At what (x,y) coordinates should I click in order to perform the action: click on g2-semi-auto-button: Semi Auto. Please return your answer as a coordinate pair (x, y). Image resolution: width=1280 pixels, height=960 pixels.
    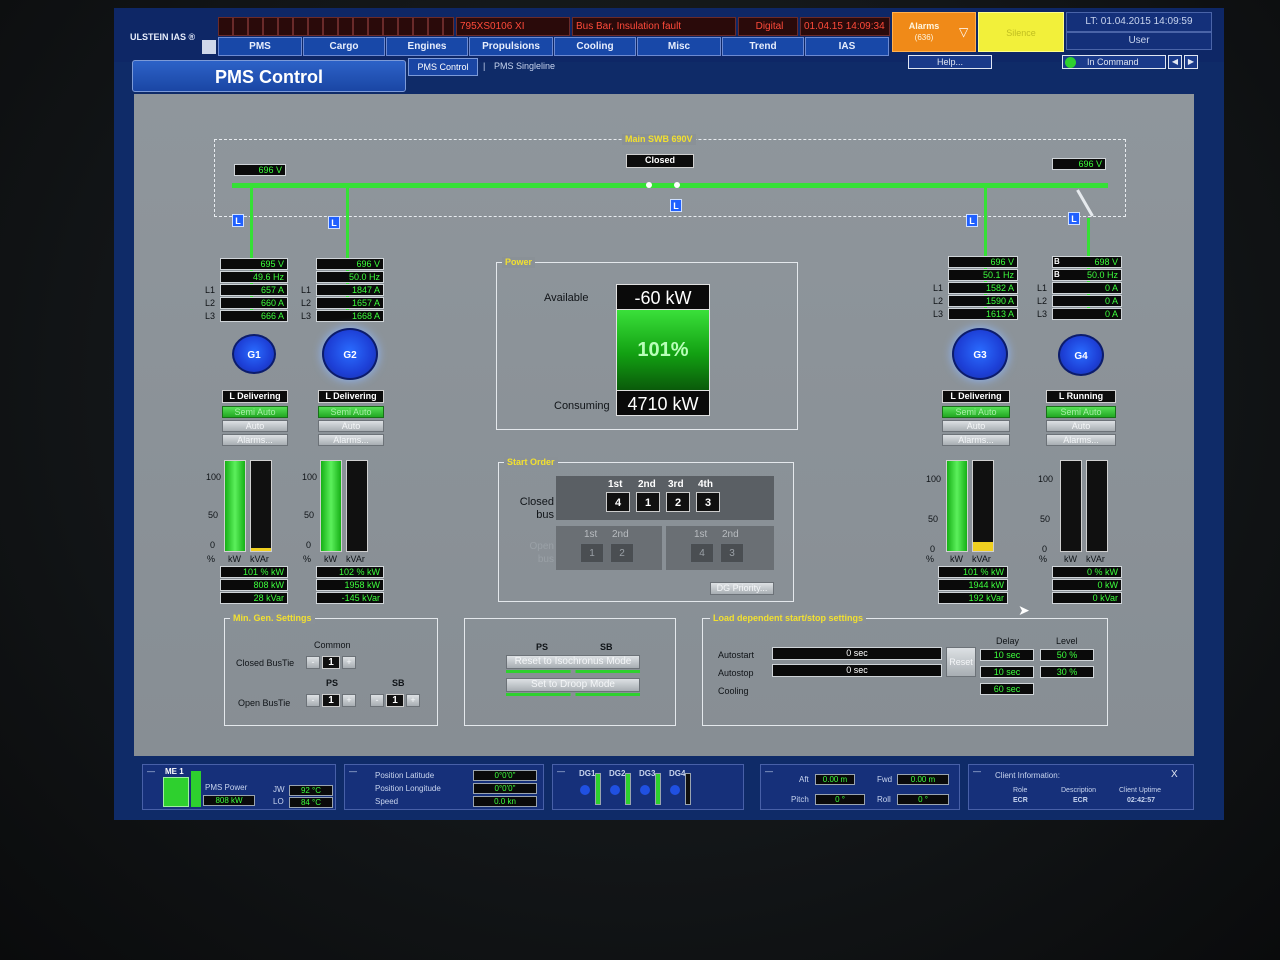
    Looking at the image, I should click on (351, 412).